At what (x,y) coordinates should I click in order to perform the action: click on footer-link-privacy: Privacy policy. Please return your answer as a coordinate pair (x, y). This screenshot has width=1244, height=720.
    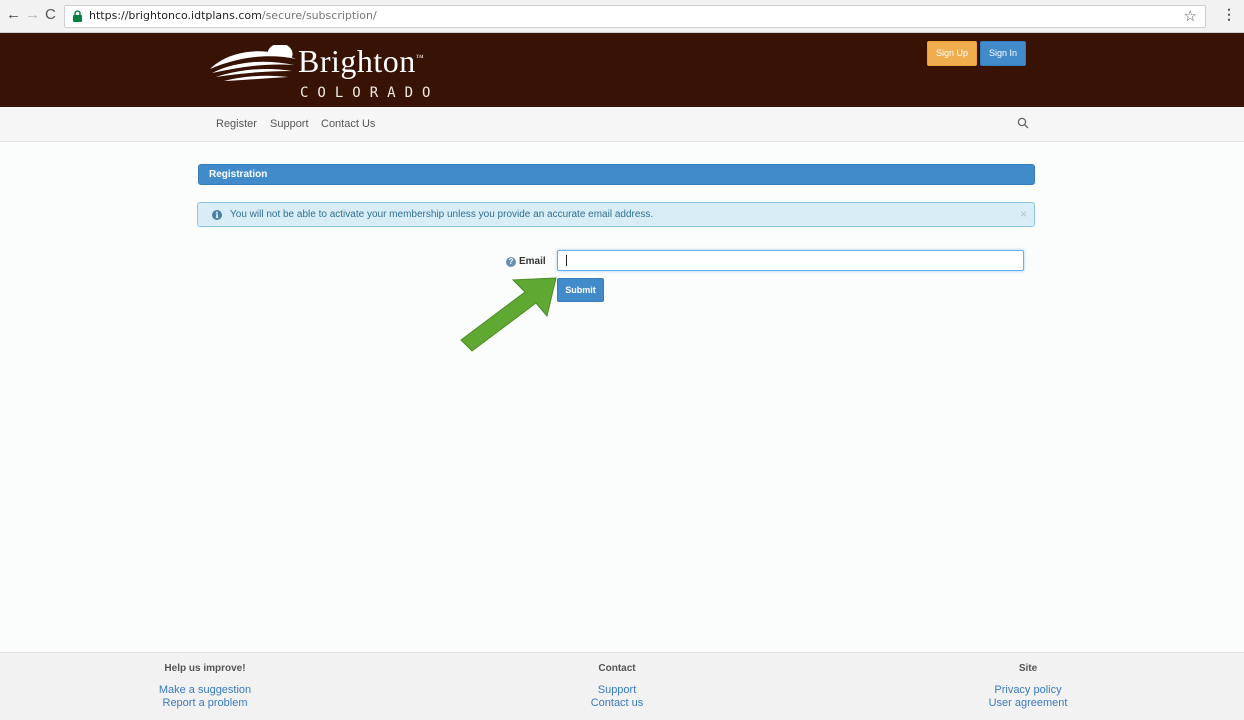
    Looking at the image, I should click on (1028, 690).